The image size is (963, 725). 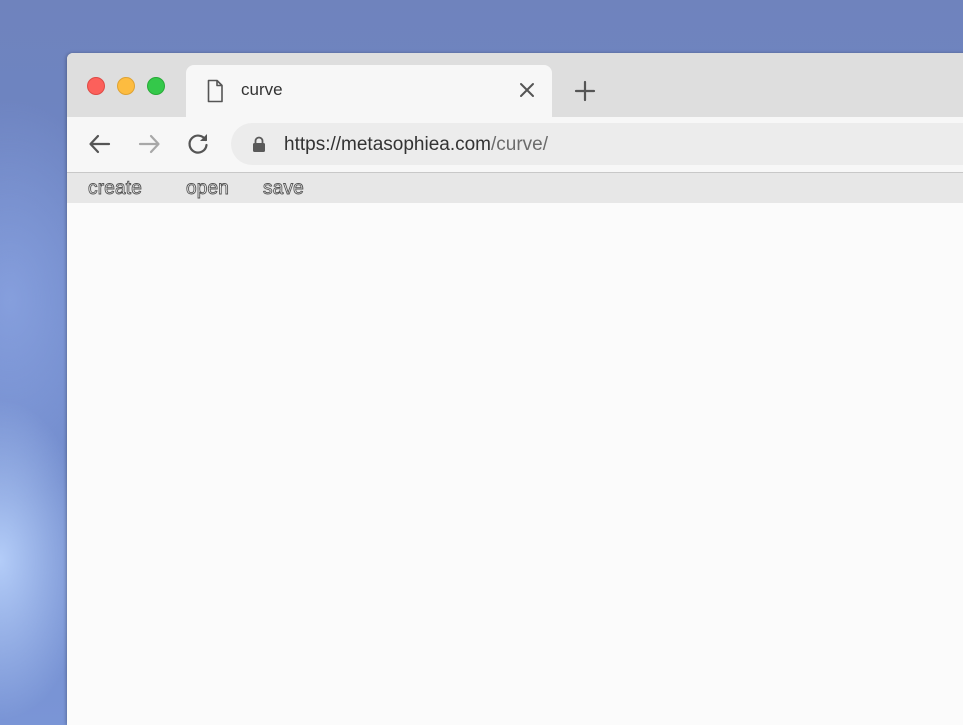 I want to click on reload-icon, so click(x=198, y=144).